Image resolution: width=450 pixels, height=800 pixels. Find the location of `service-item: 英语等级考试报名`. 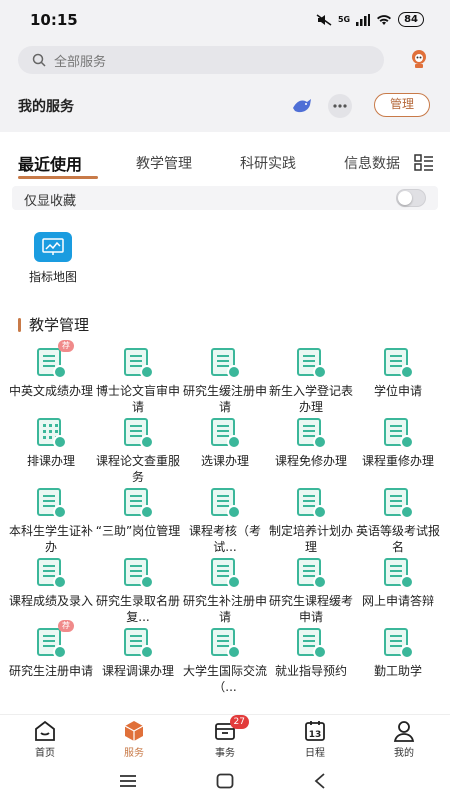

service-item: 英语等级考试报名 is located at coordinates (398, 520).